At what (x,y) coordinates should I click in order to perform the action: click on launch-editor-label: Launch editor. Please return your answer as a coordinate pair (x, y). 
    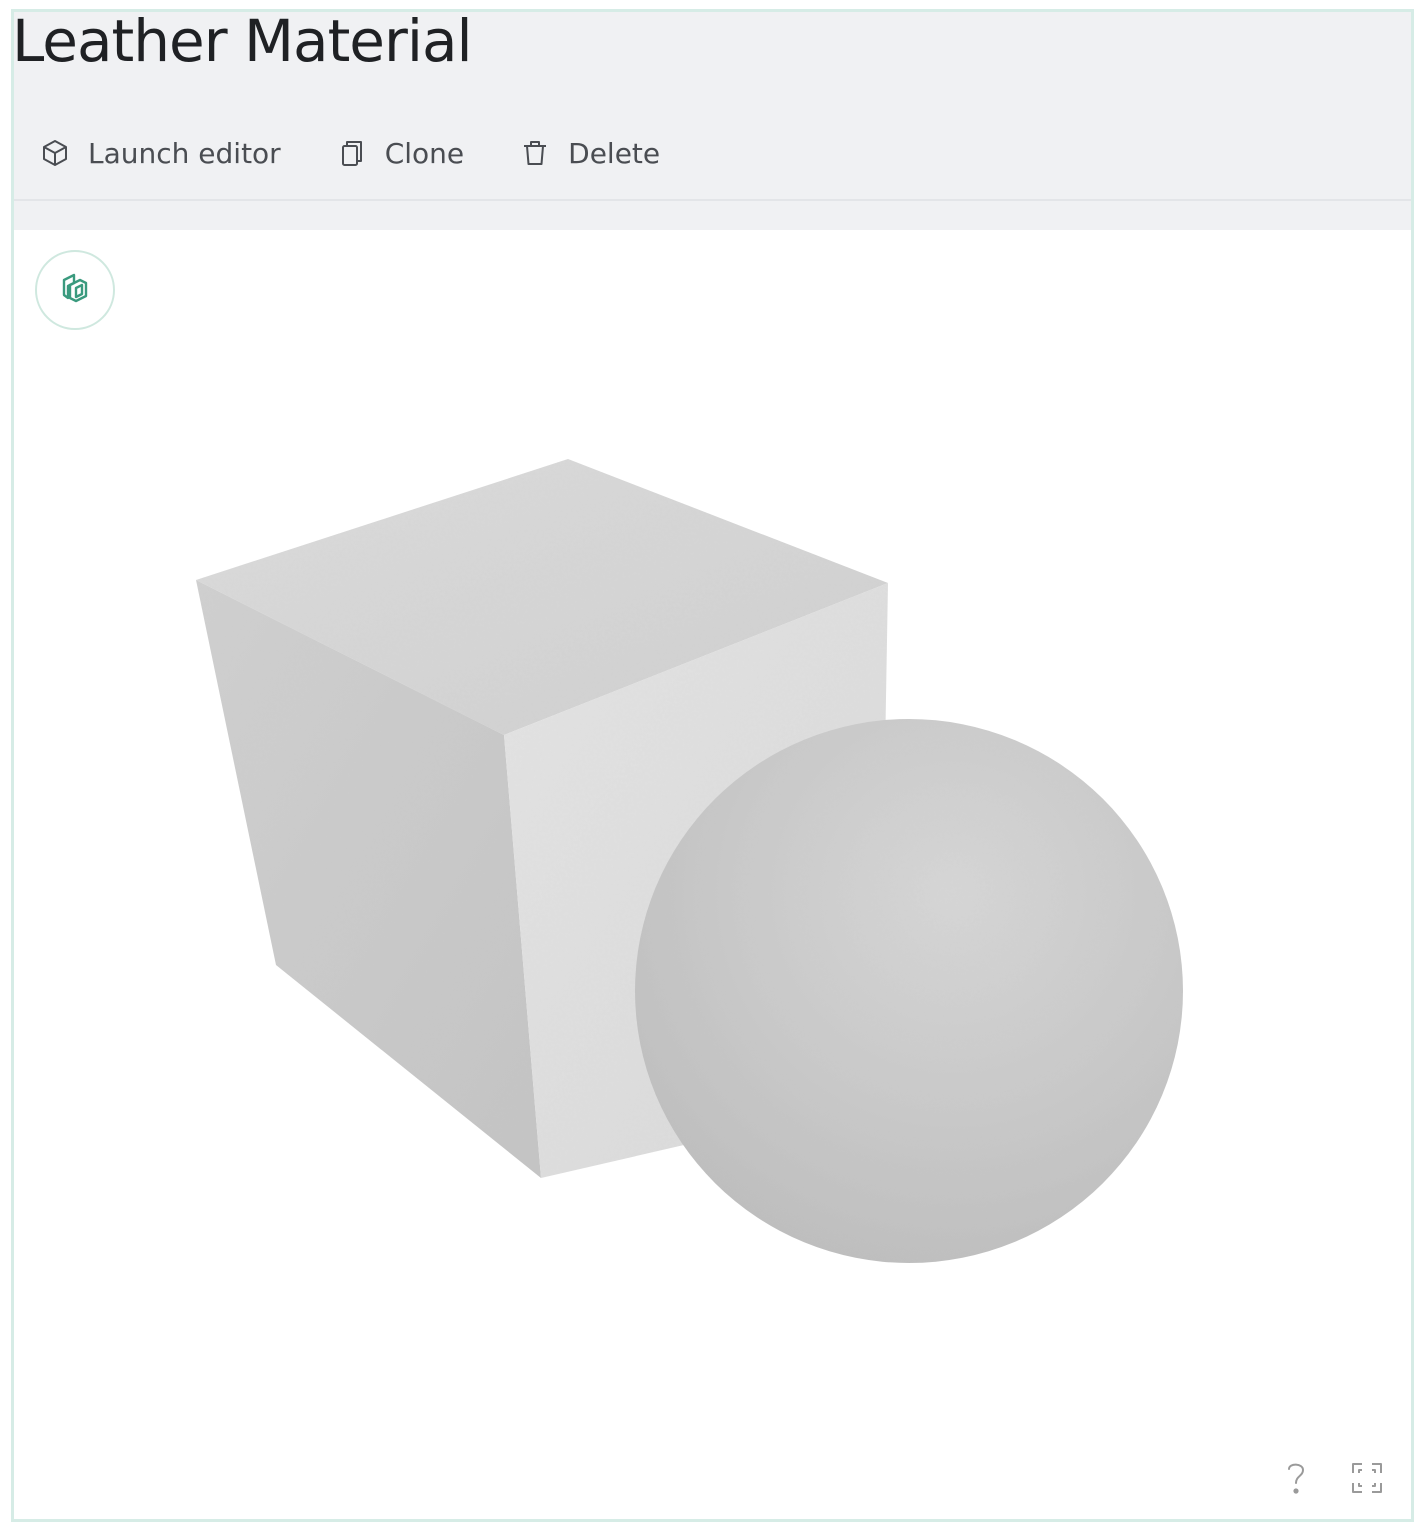
    Looking at the image, I should click on (184, 153).